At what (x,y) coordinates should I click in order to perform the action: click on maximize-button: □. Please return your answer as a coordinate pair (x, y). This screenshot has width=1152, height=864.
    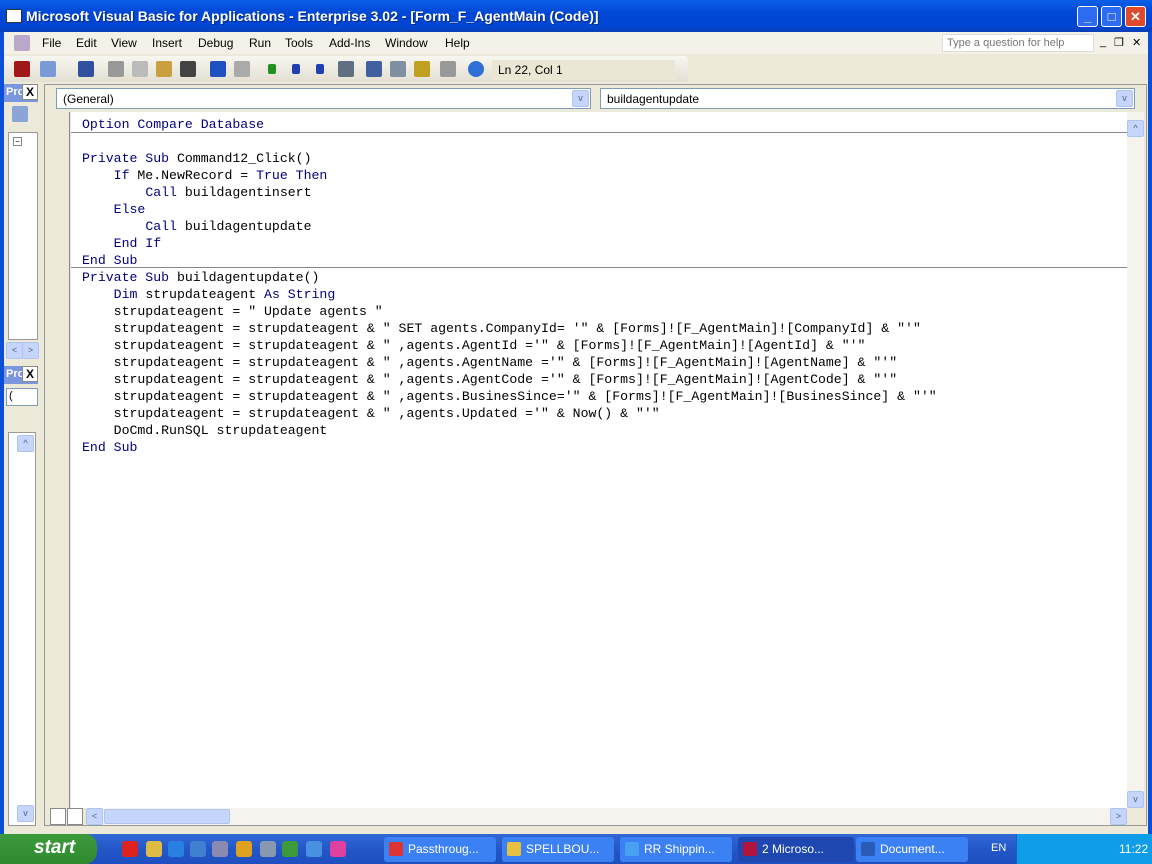
    Looking at the image, I should click on (1111, 16).